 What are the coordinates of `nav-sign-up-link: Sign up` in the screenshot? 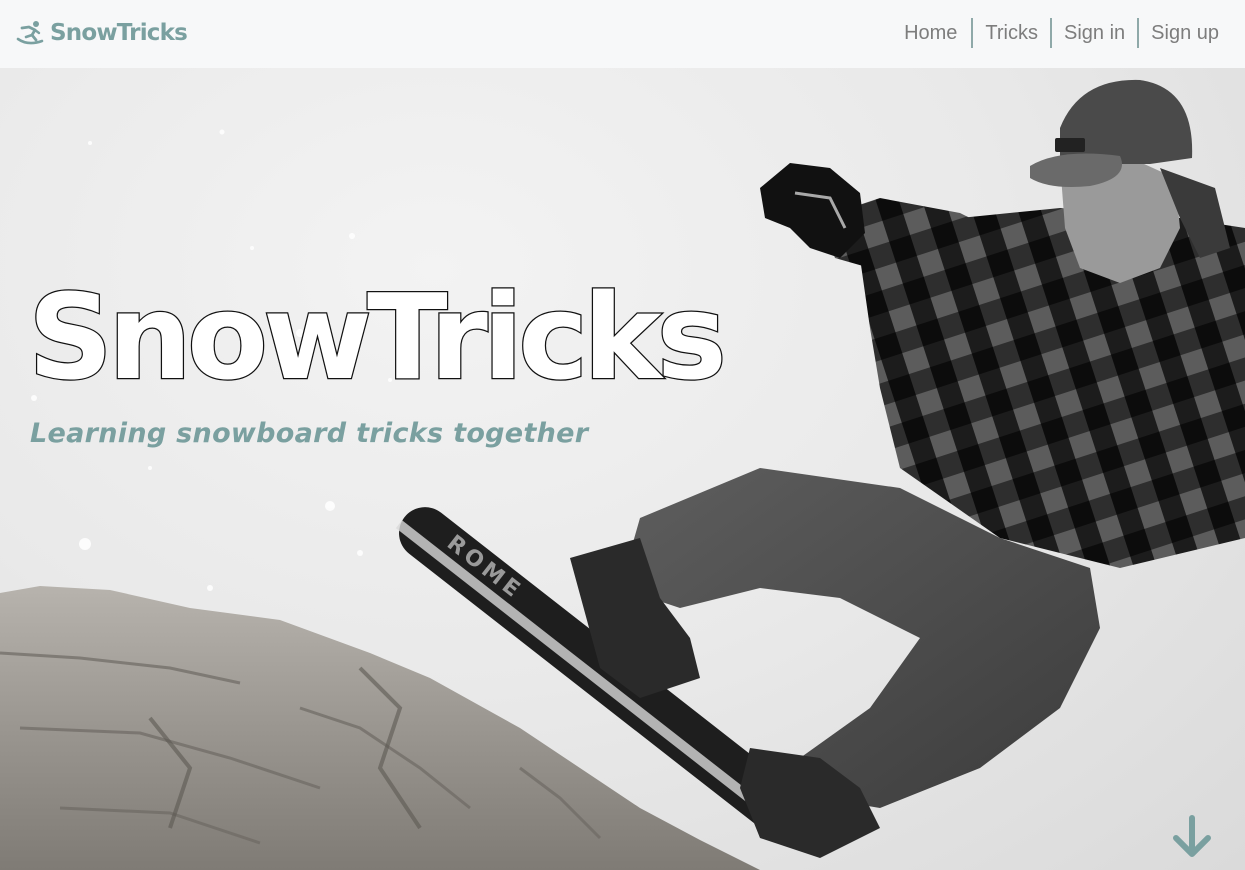 It's located at (1185, 33).